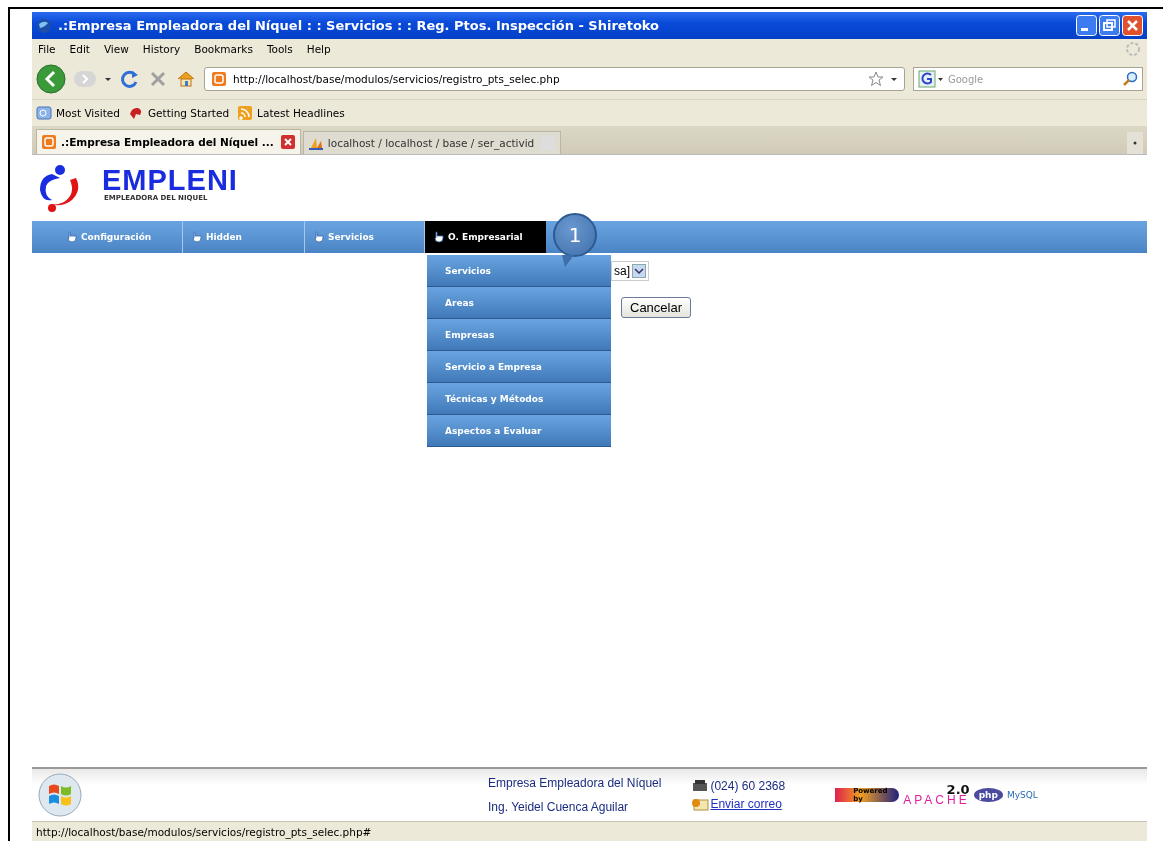 This screenshot has width=1163, height=841. I want to click on throbber-icon, so click(1133, 49).